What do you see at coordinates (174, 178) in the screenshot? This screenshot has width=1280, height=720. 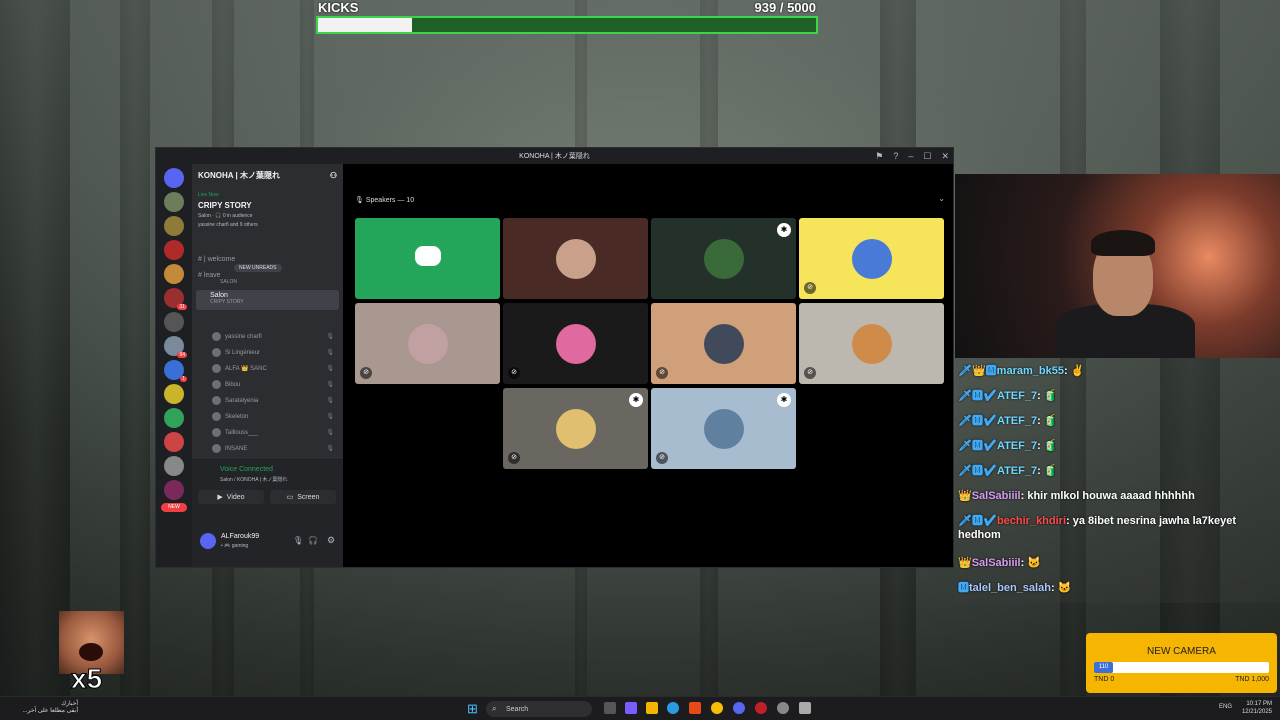 I see `discord-home-icon` at bounding box center [174, 178].